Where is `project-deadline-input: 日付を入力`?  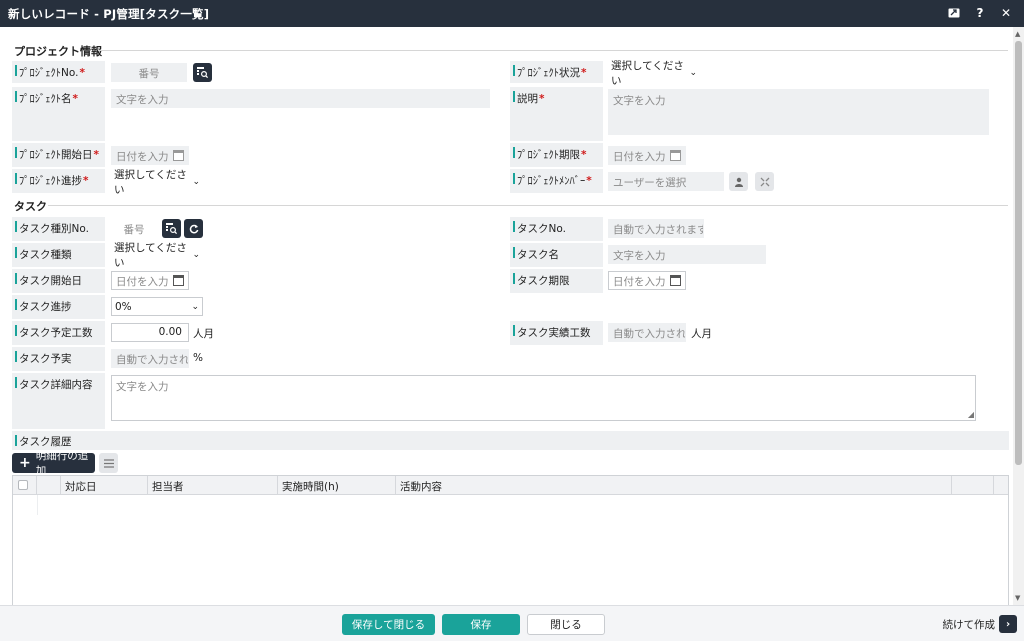
project-deadline-input: 日付を入力 is located at coordinates (647, 155).